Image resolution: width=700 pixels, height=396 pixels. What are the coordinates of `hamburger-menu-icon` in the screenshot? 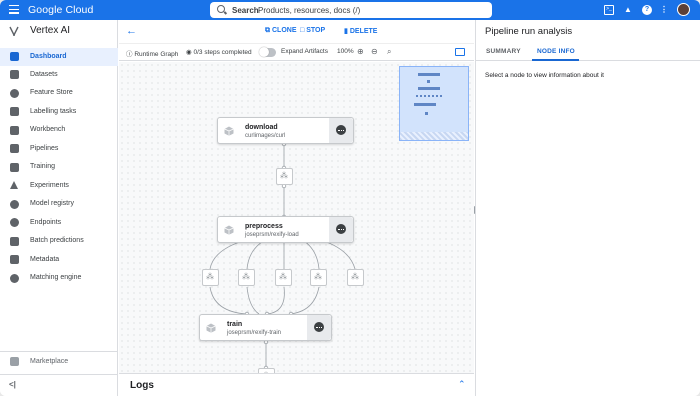 It's located at (14, 9).